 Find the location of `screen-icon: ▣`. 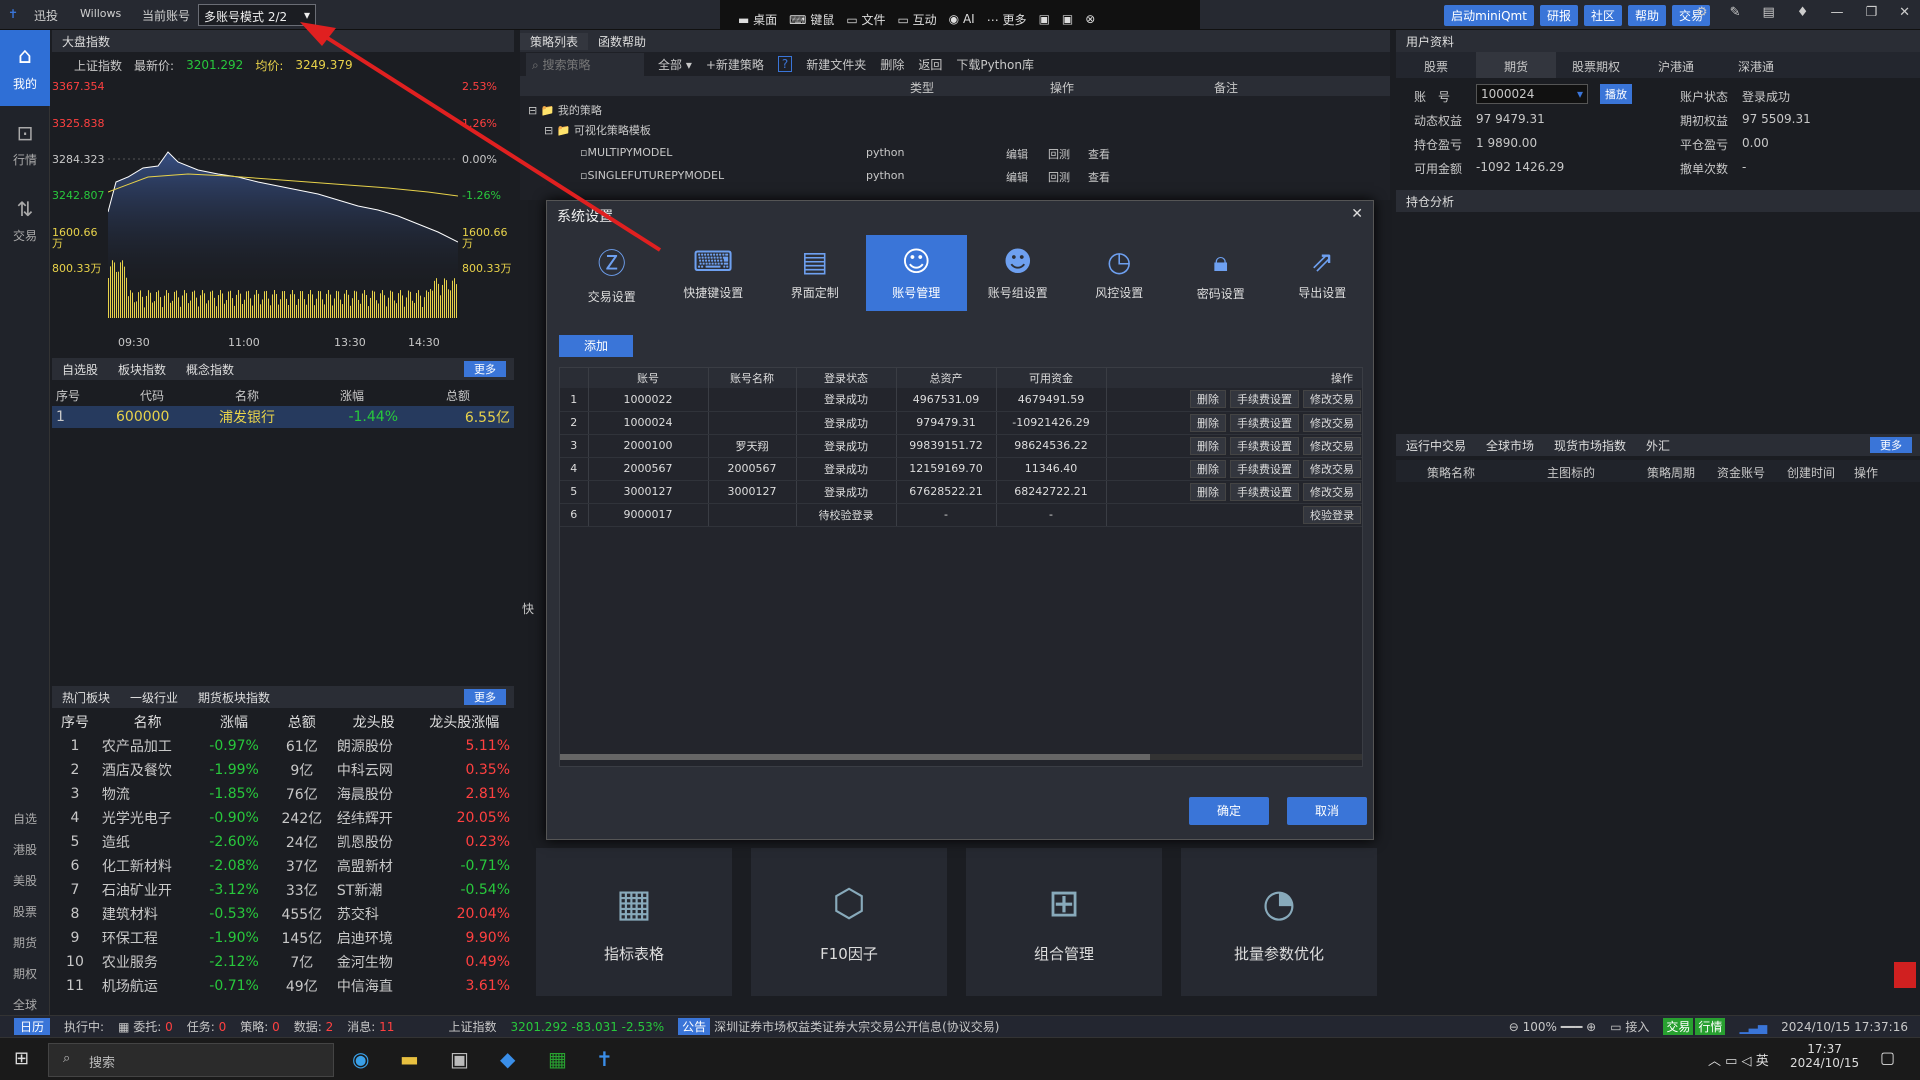

screen-icon: ▣ is located at coordinates (1044, 19).